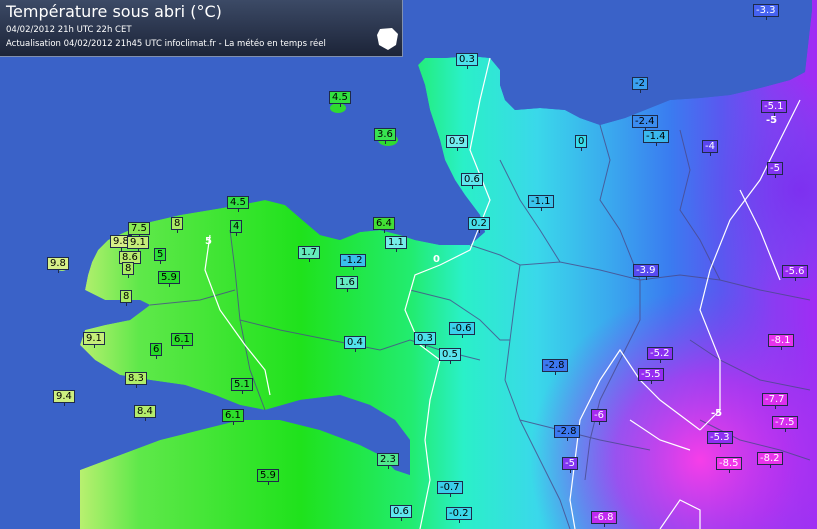  I want to click on station-temperature: 9.8, so click(58, 265).